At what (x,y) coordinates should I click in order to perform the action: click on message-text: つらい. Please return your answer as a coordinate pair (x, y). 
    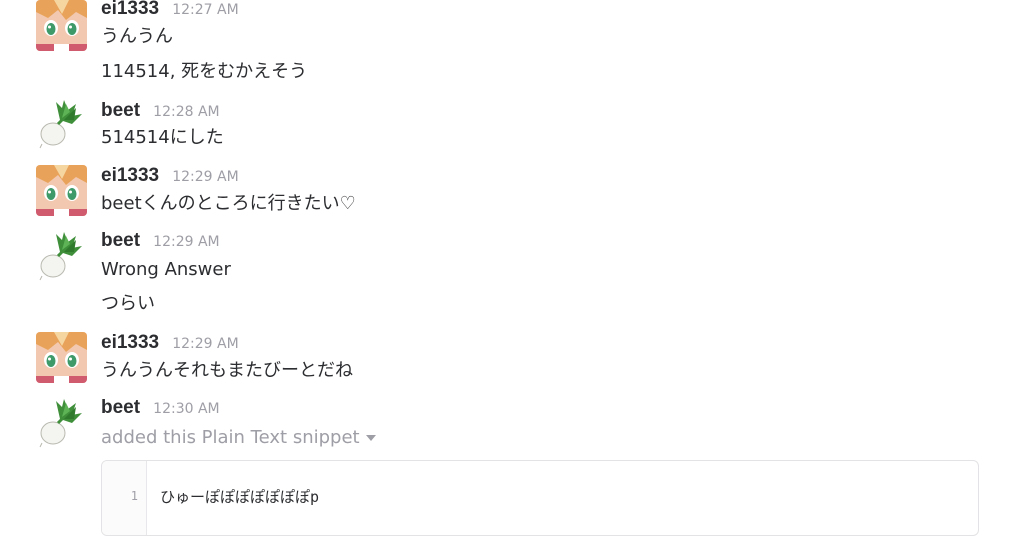
    Looking at the image, I should click on (128, 303).